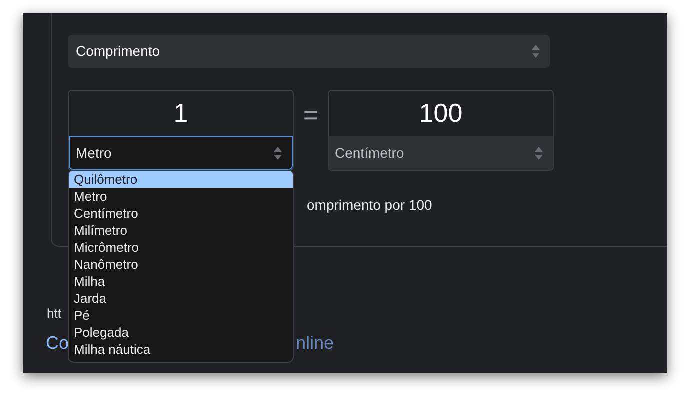  Describe the element at coordinates (309, 51) in the screenshot. I see `category-select: Comprimento` at that location.